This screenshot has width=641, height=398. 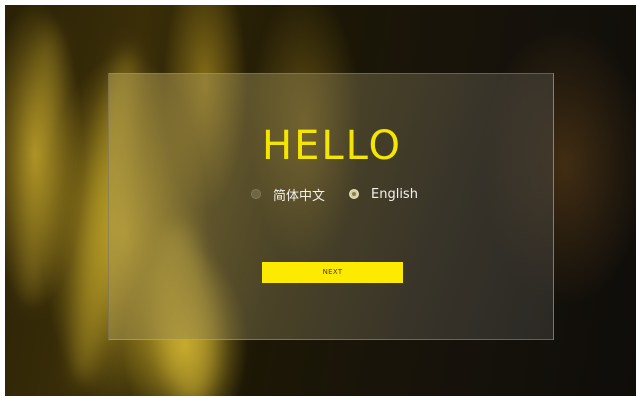 What do you see at coordinates (256, 194) in the screenshot?
I see `radio-unselected-icon` at bounding box center [256, 194].